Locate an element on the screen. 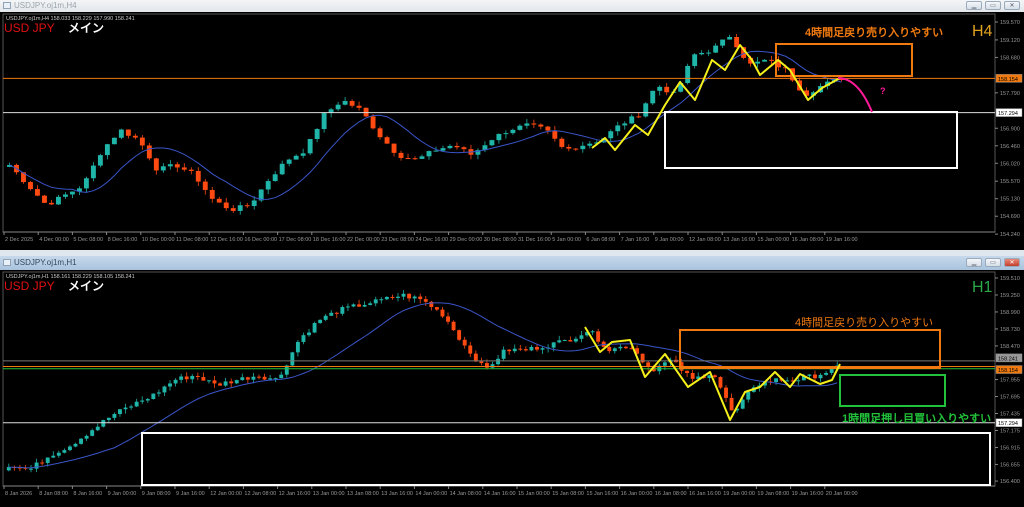 Image resolution: width=1024 pixels, height=507 pixels. time-tick-label: 15 Jan 00:00 is located at coordinates (773, 240).